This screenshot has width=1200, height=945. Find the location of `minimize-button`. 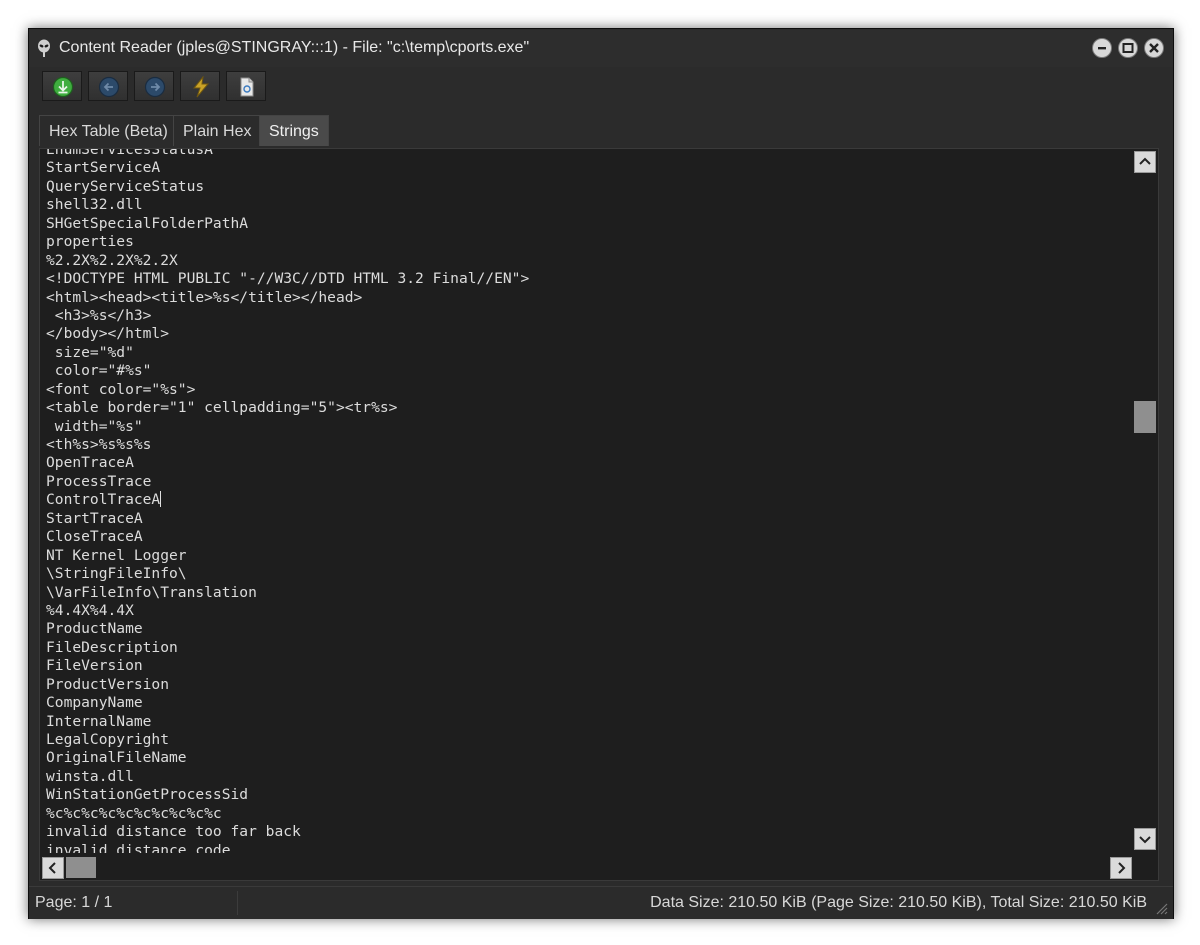

minimize-button is located at coordinates (1102, 48).